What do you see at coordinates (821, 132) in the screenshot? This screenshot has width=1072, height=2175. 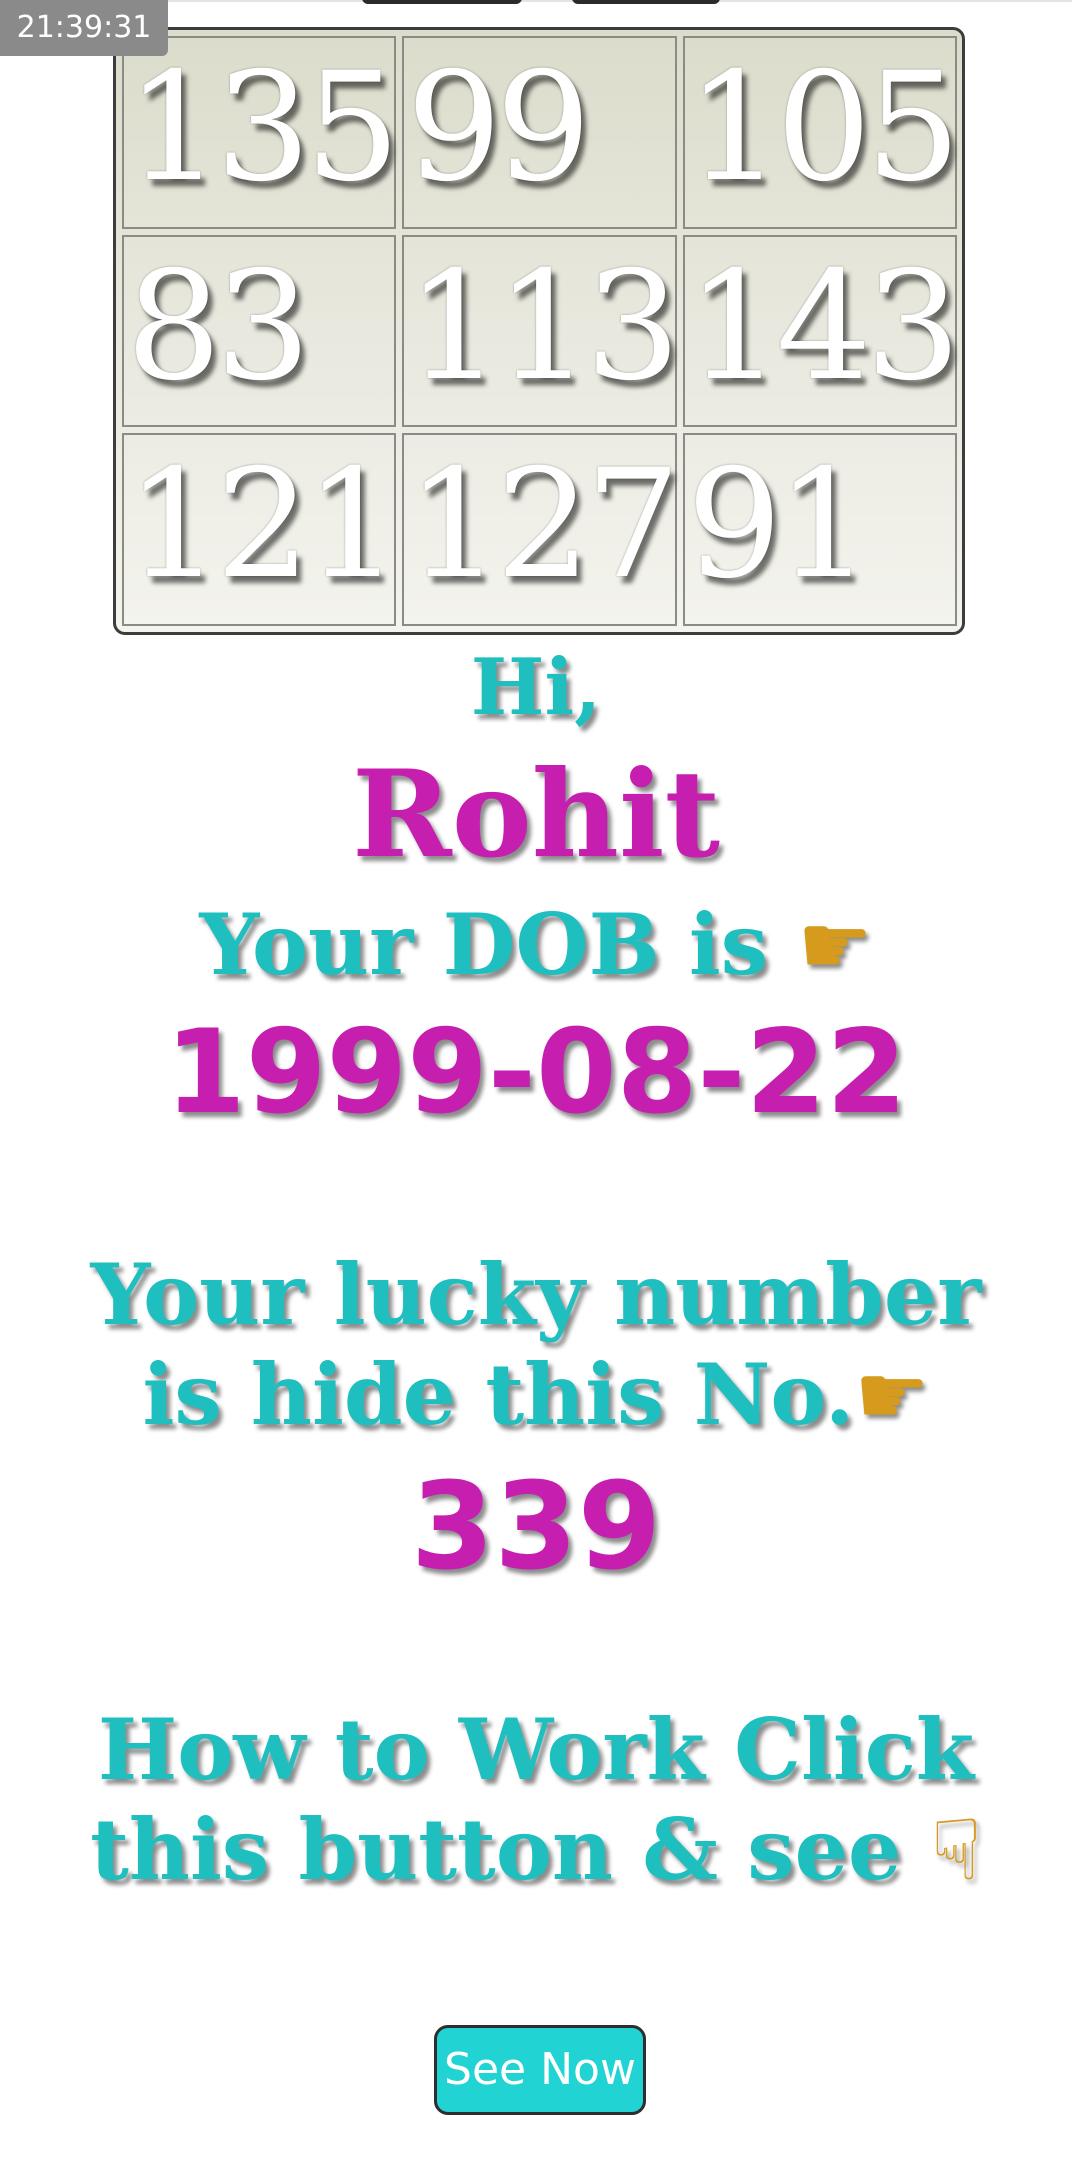 I see `grid-cell: 105` at bounding box center [821, 132].